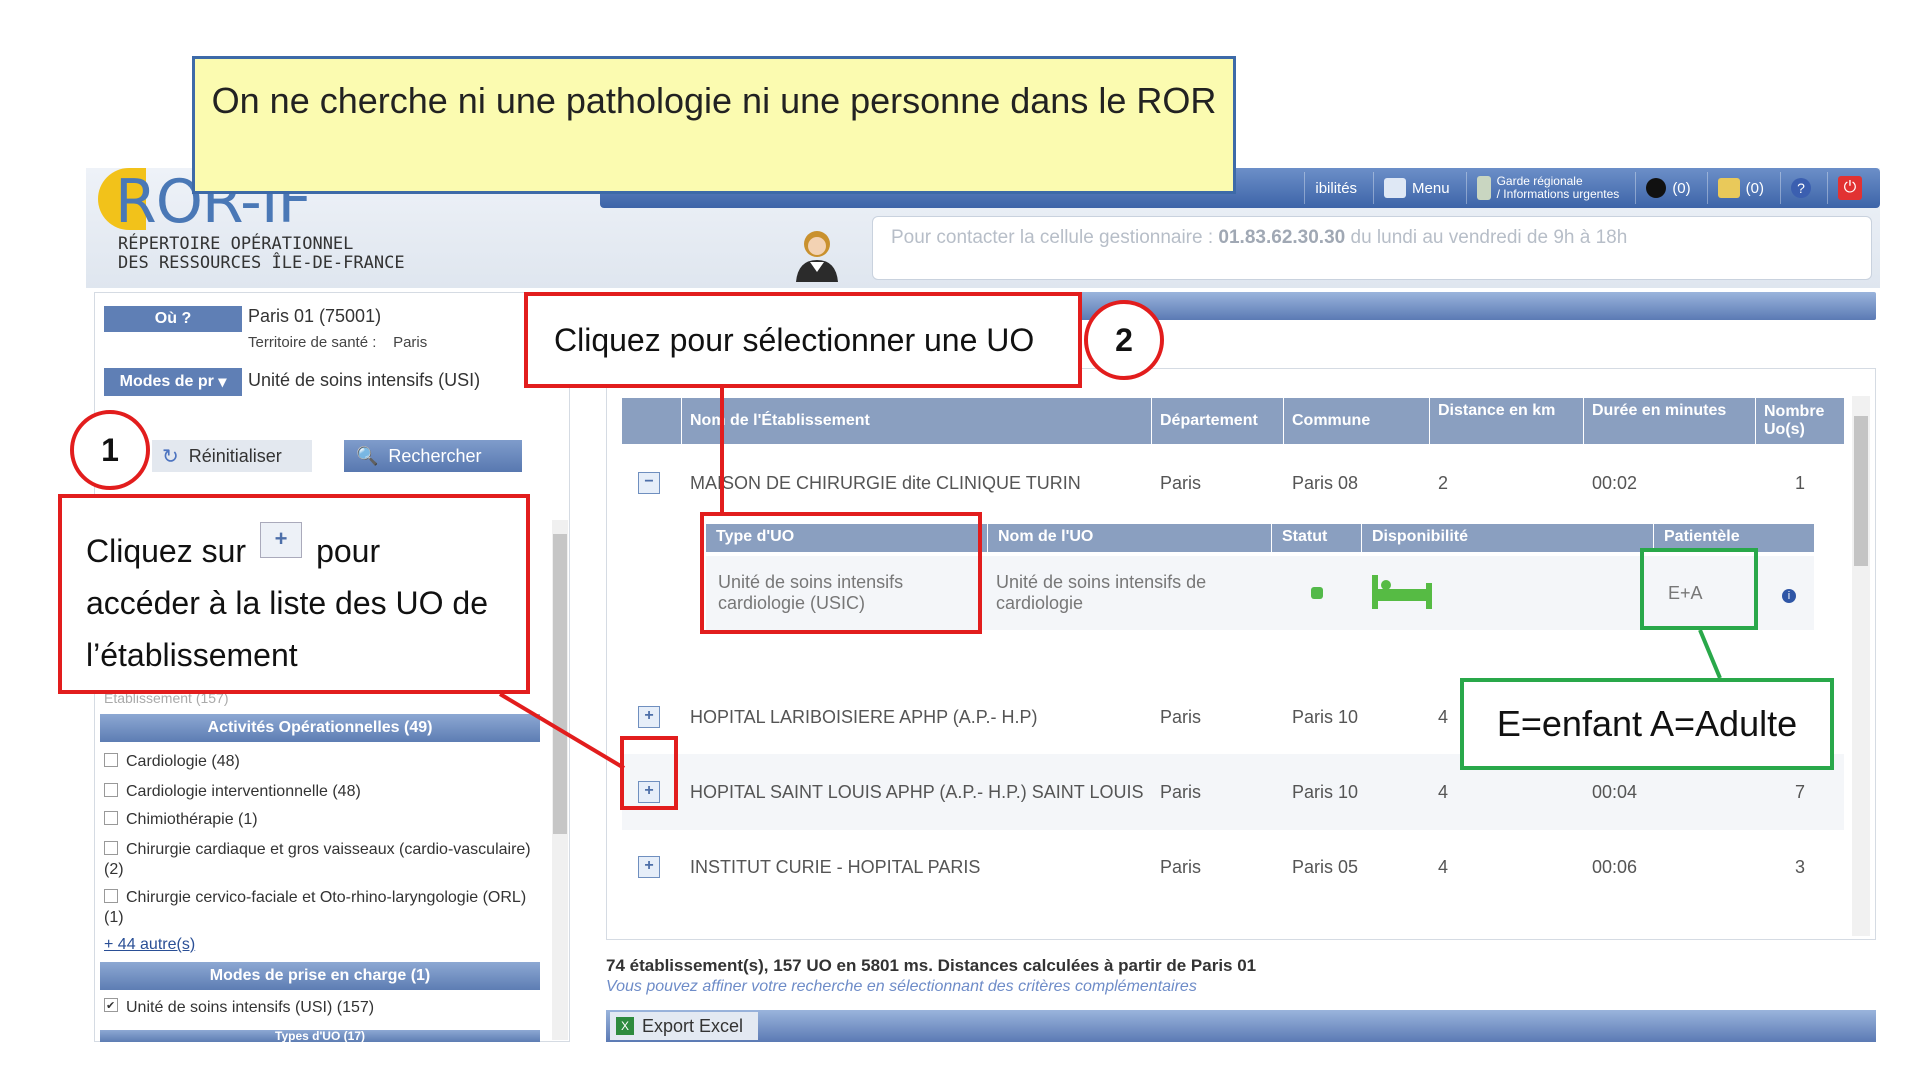 This screenshot has width=1920, height=1080. I want to click on row-name: INSTITUT CURIE - HOPITAL PARIS, so click(835, 866).